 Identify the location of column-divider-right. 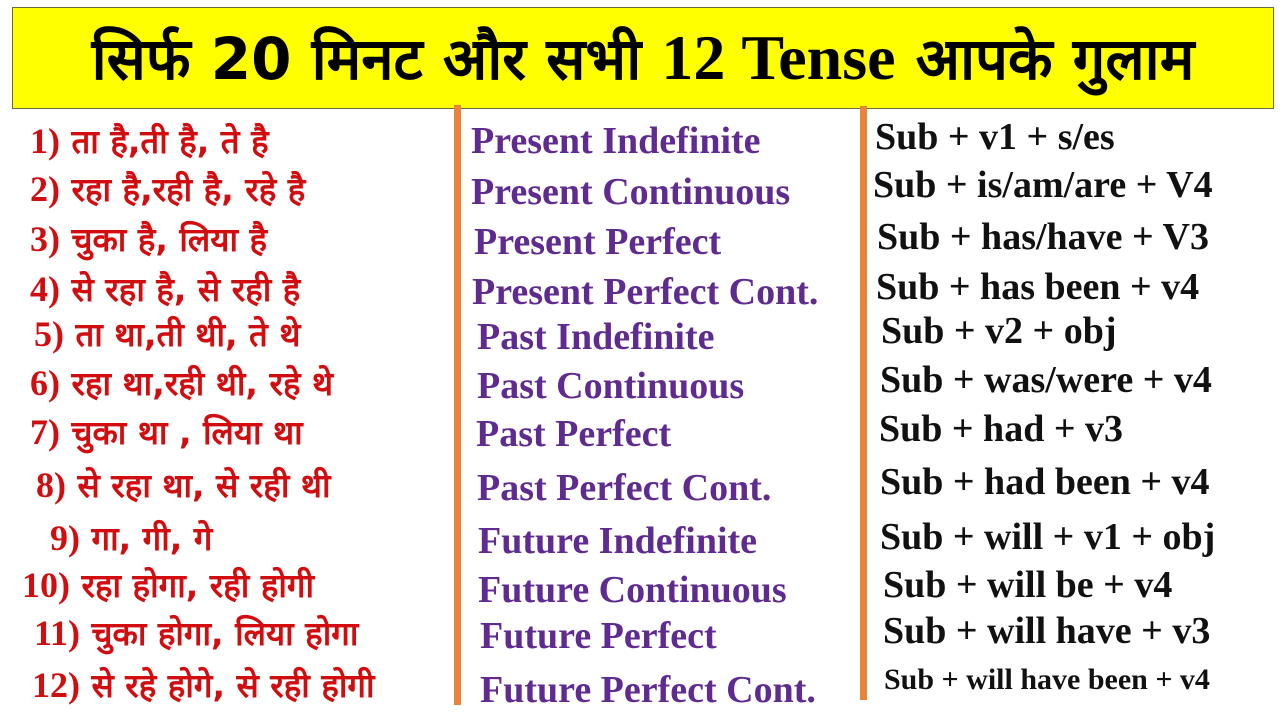
(863, 403).